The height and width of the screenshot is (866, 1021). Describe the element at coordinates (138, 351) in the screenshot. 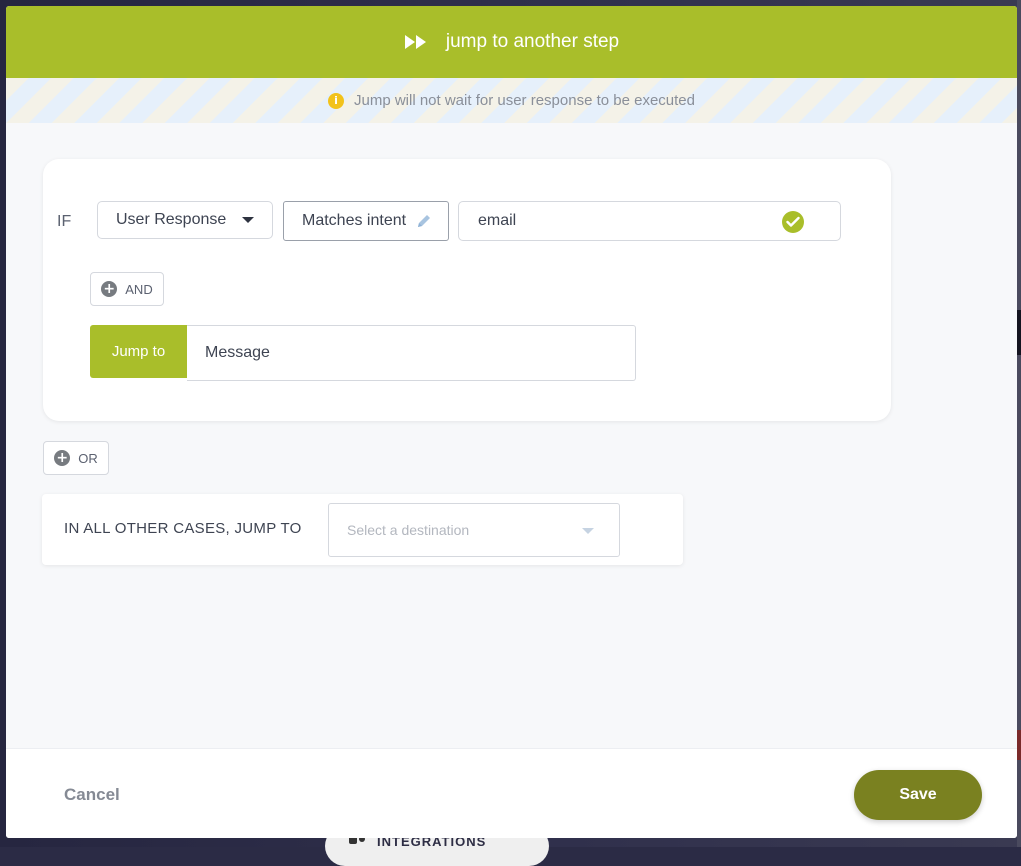

I see `jump-to-label: Jump to` at that location.